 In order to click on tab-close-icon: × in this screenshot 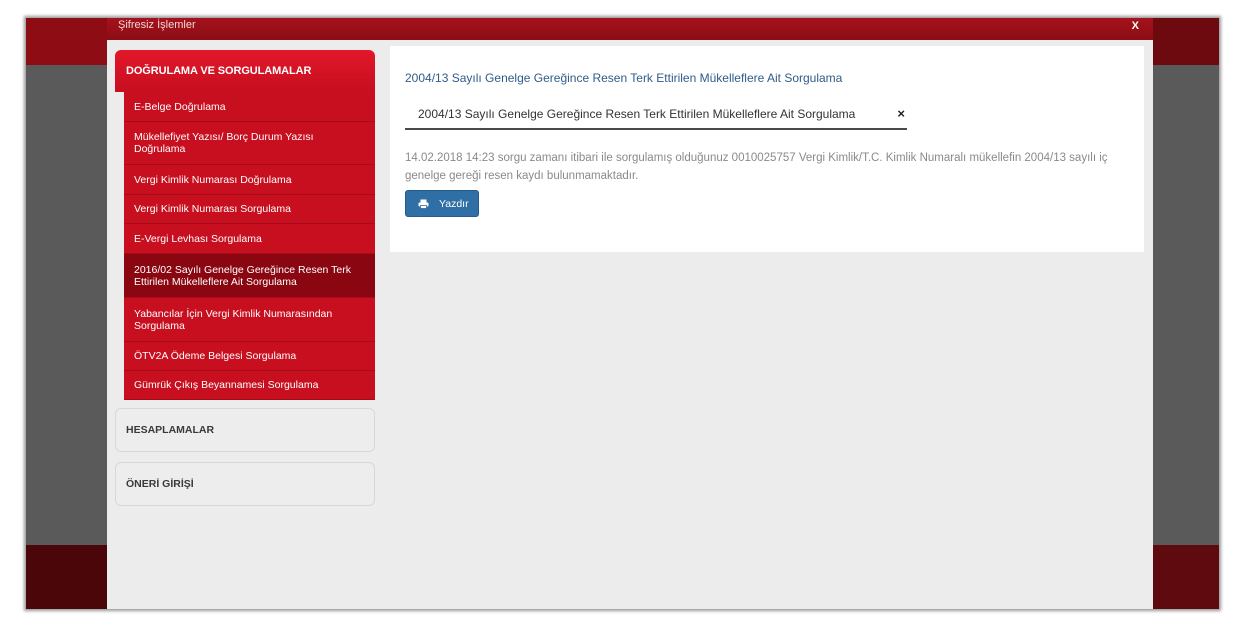, I will do `click(901, 113)`.